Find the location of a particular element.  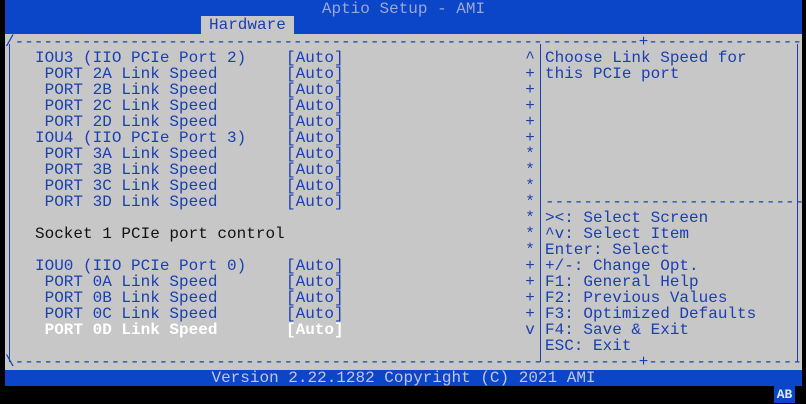

menu-item: PORT 2C Link Speed [Auto] + is located at coordinates (271, 106).